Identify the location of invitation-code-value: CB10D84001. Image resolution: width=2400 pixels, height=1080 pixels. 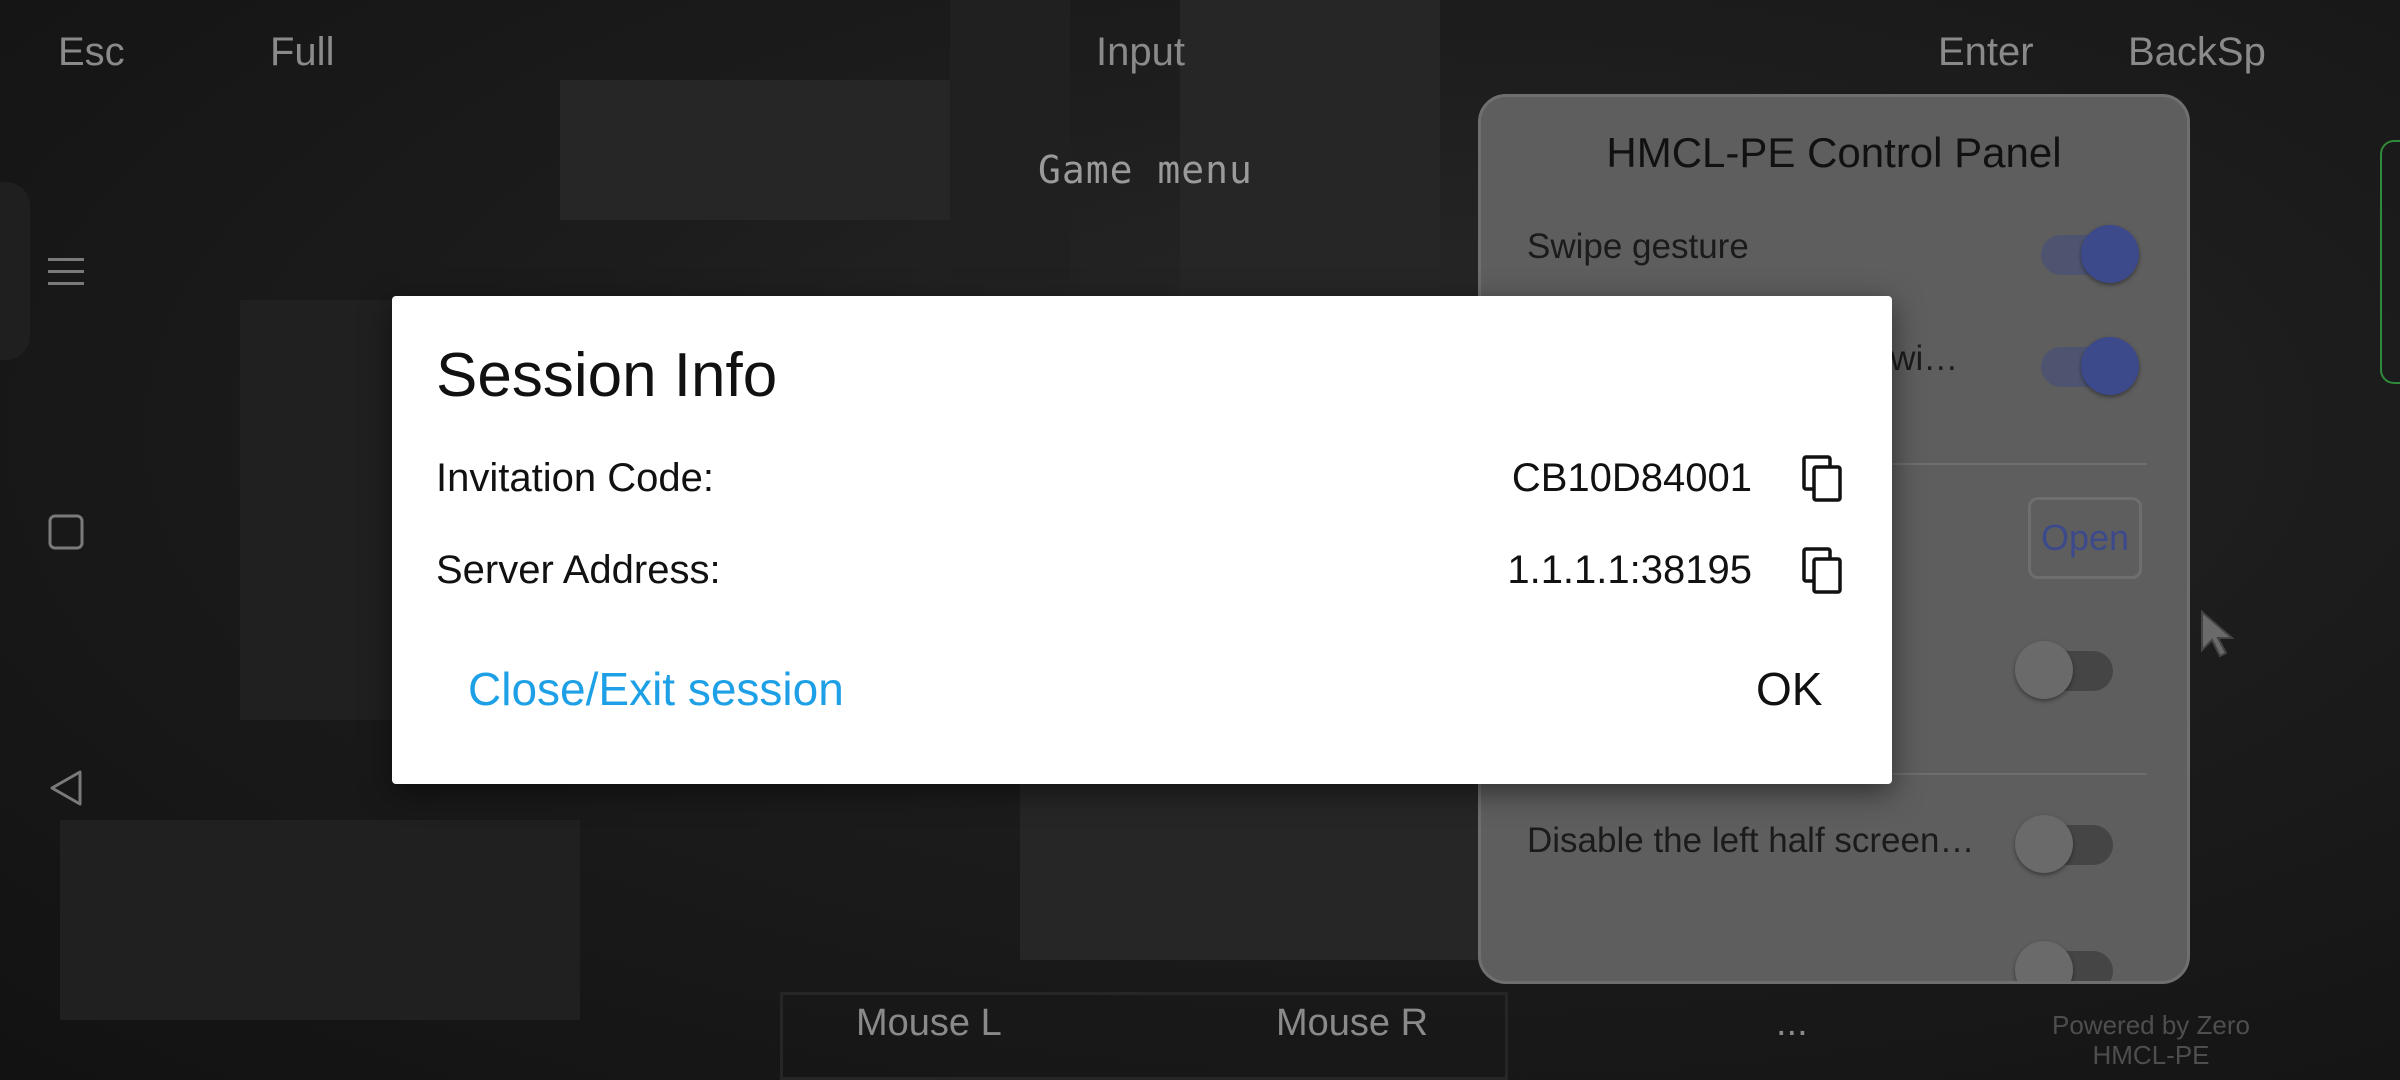
(1631, 478).